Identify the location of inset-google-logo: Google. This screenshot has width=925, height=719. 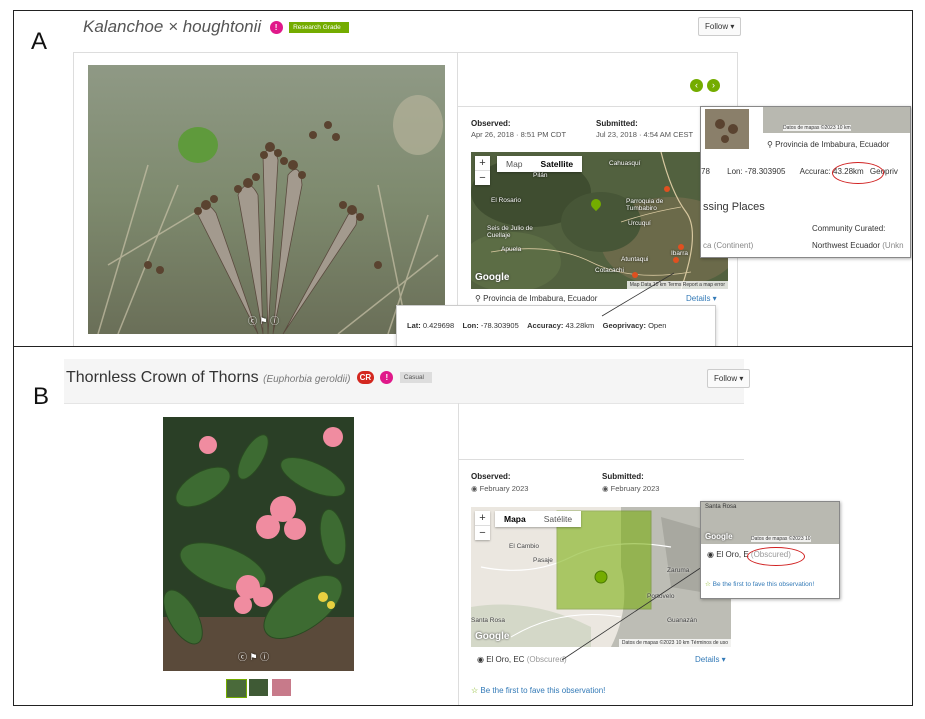
(719, 536).